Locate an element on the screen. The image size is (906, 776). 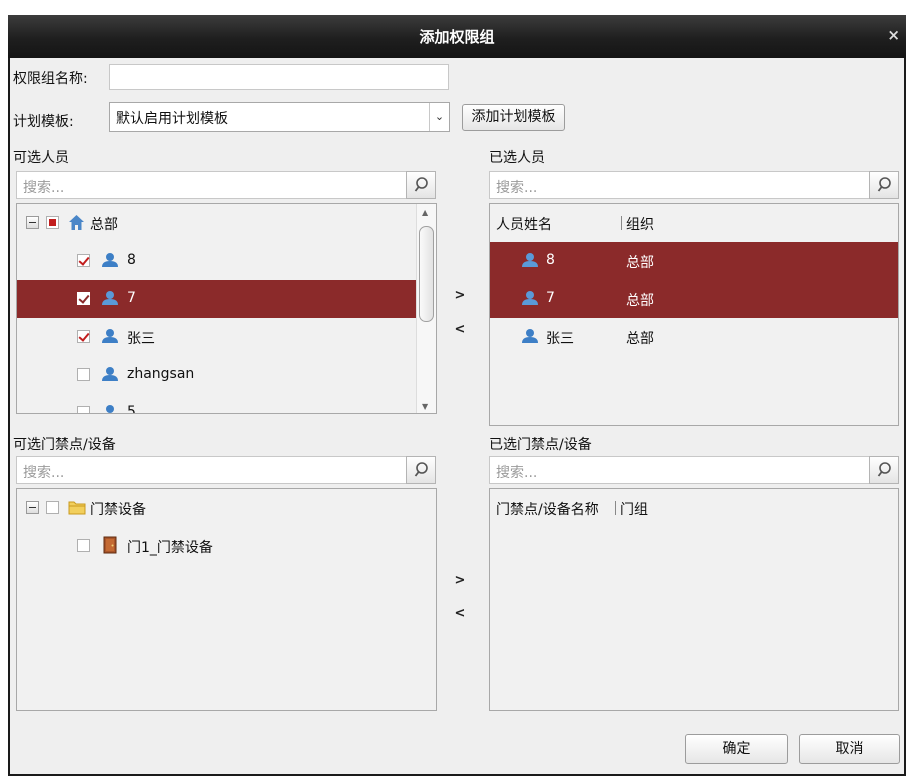
column-header-org: 组织 is located at coordinates (640, 225).